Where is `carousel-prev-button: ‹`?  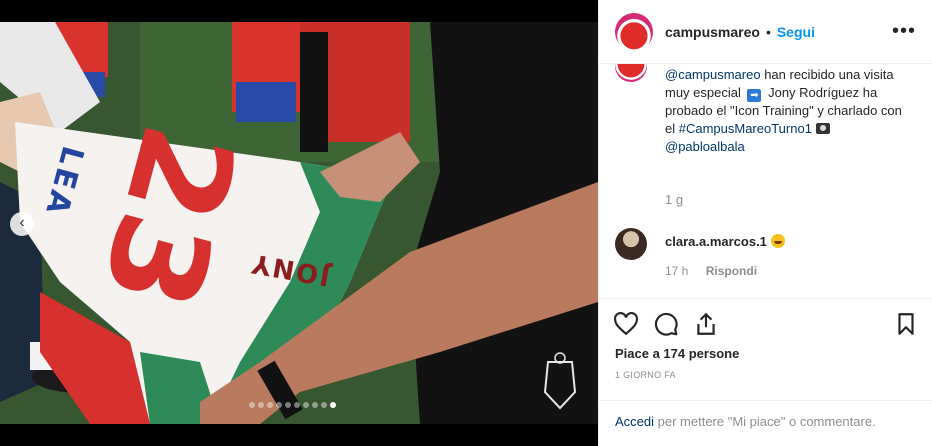
carousel-prev-button: ‹ is located at coordinates (22, 224).